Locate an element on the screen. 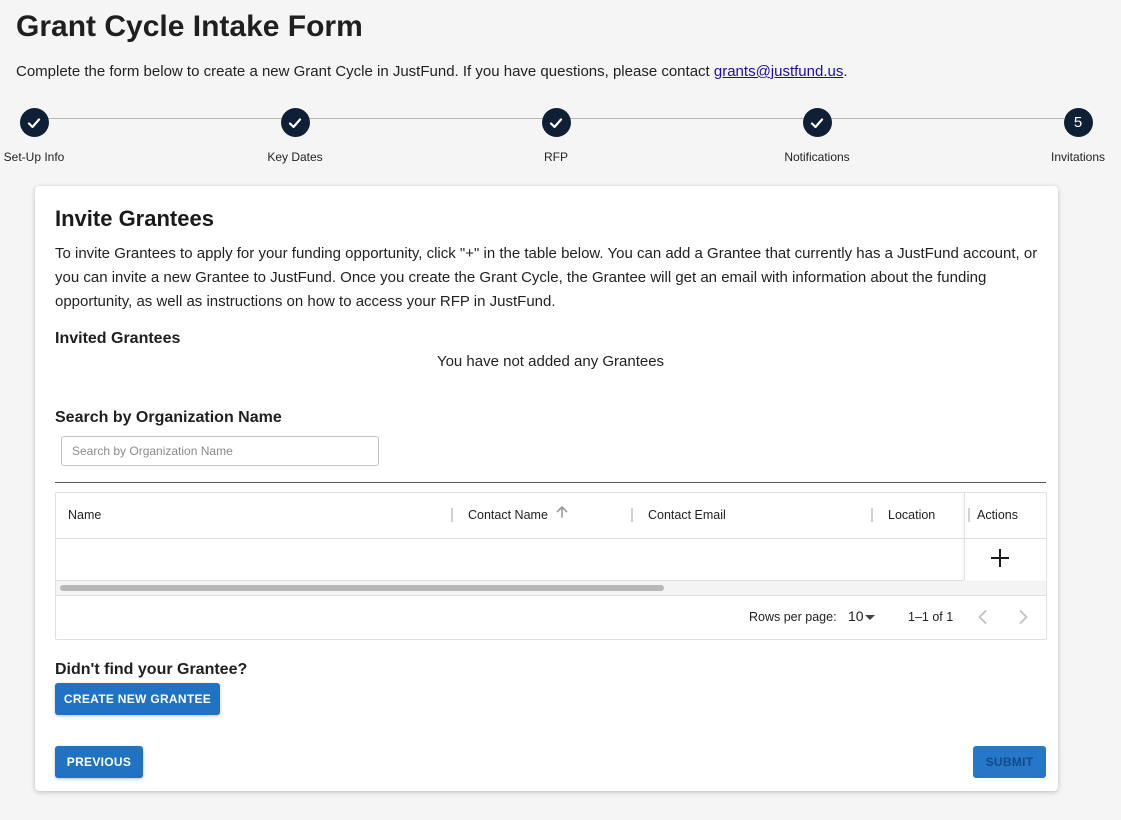  column-header-location: Location is located at coordinates (911, 515).